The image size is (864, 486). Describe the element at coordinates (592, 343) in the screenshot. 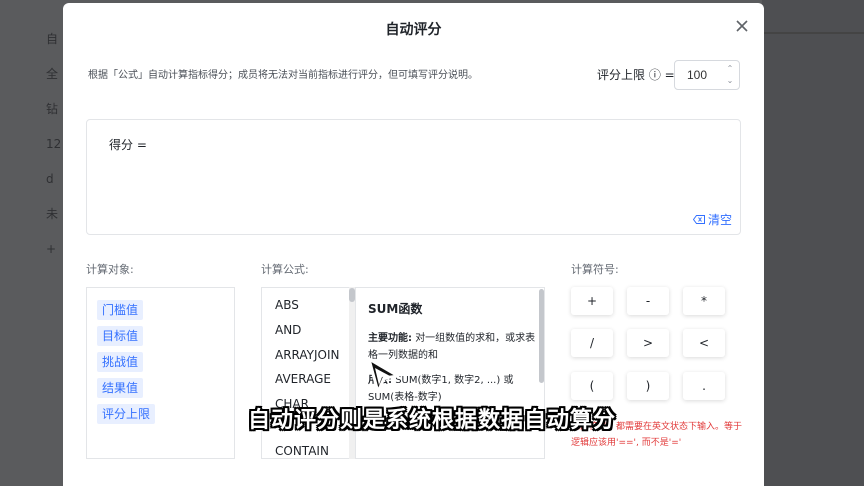

I see `symbol-button: /` at that location.